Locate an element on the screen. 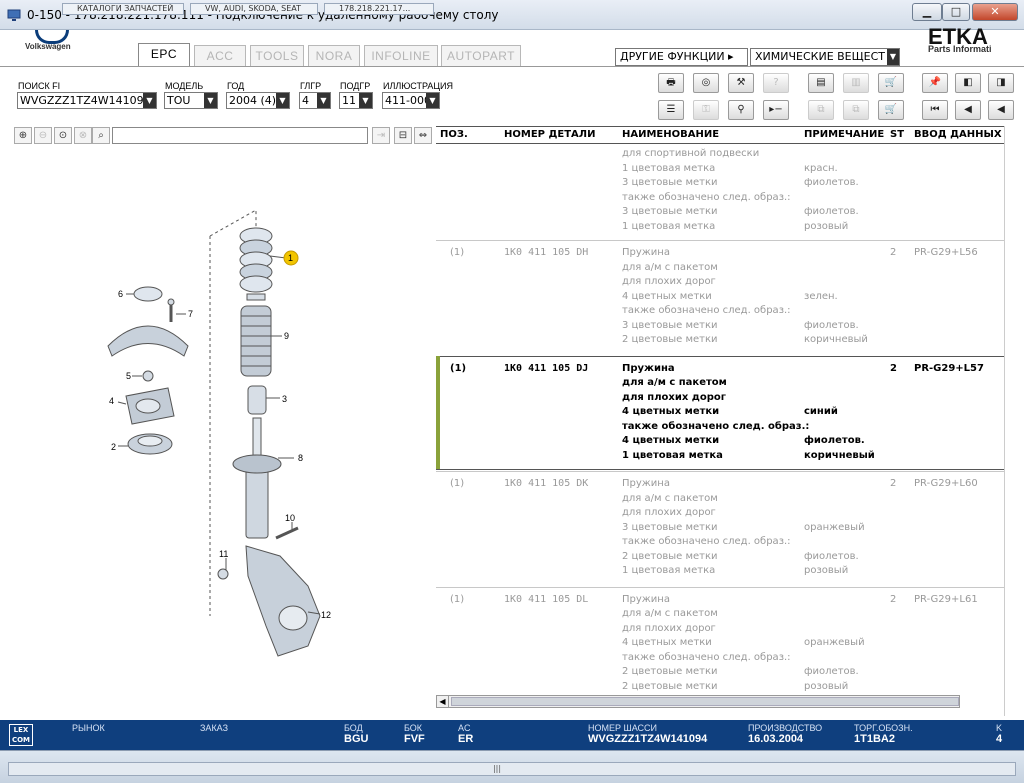  col-note: ПРИМЕЧАНИЕ is located at coordinates (844, 134).